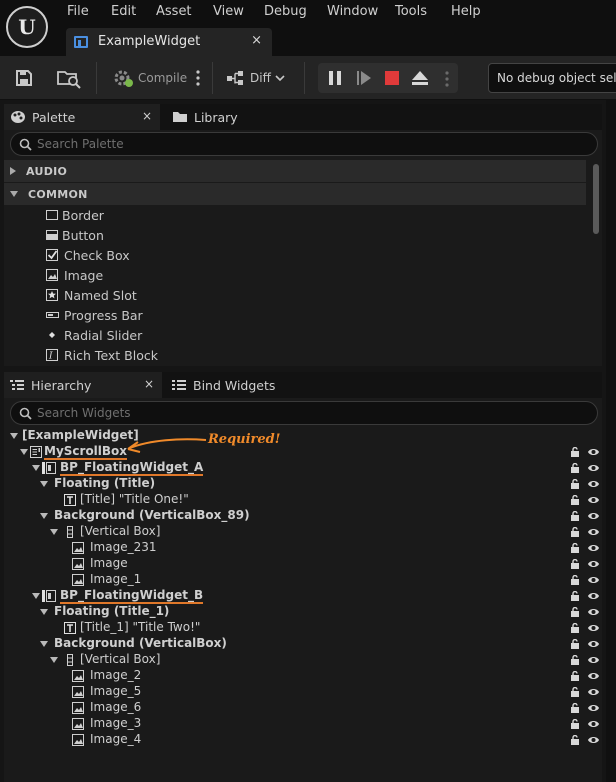  Describe the element at coordinates (466, 11) in the screenshot. I see `menu-help: Help` at that location.